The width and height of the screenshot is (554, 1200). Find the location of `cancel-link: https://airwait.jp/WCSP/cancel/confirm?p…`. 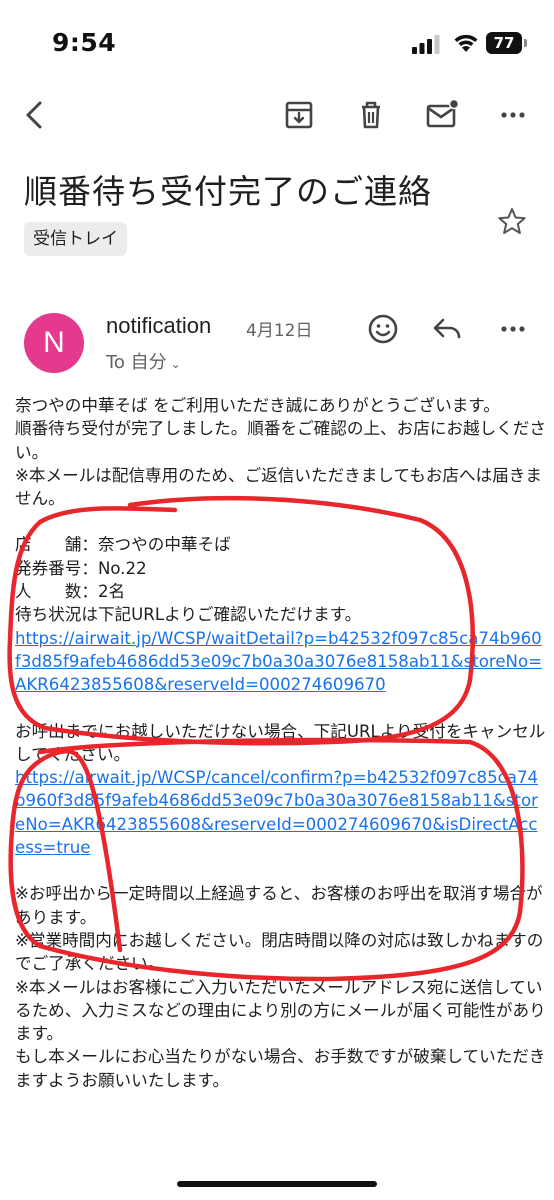

cancel-link: https://airwait.jp/WCSP/cancel/confirm?p… is located at coordinates (276, 812).